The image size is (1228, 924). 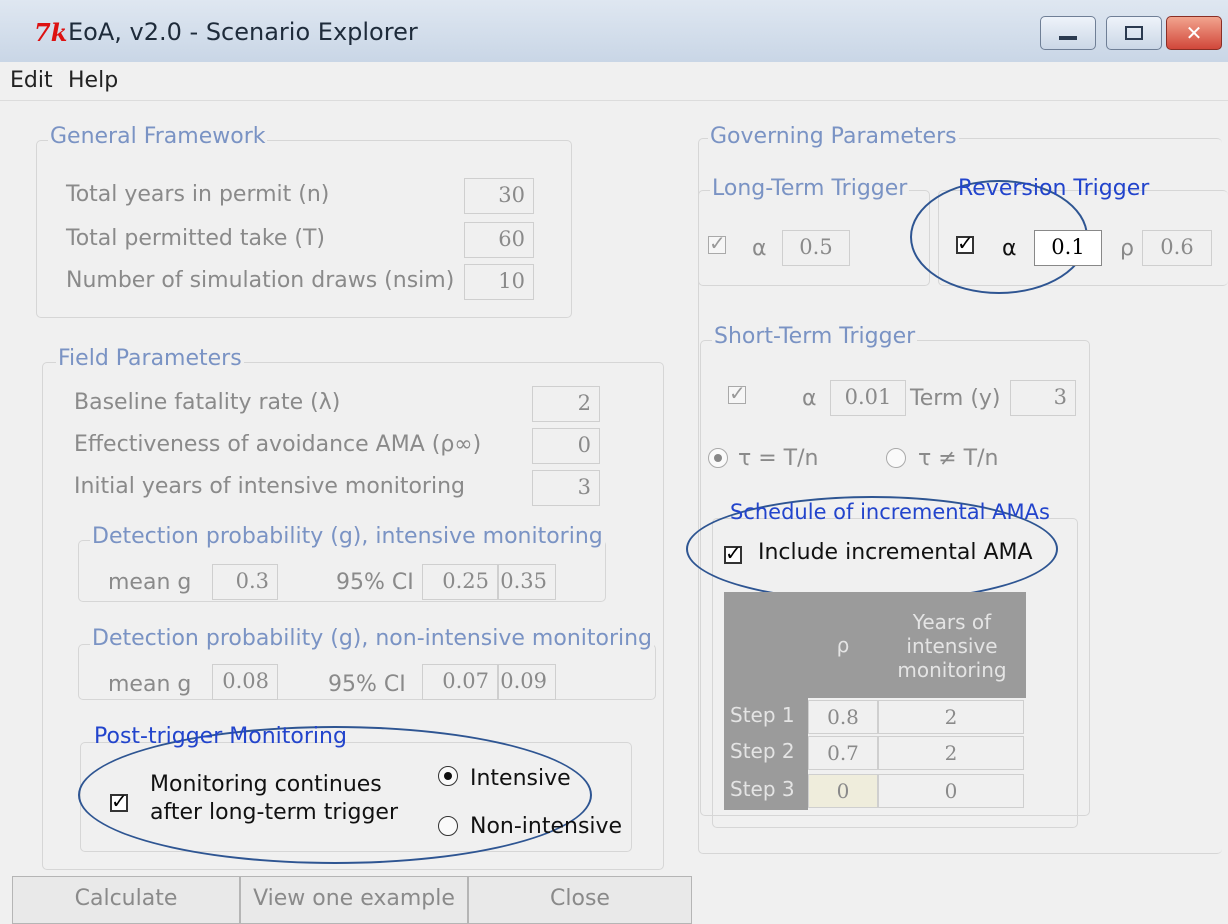 I want to click on maximize-button, so click(x=1134, y=33).